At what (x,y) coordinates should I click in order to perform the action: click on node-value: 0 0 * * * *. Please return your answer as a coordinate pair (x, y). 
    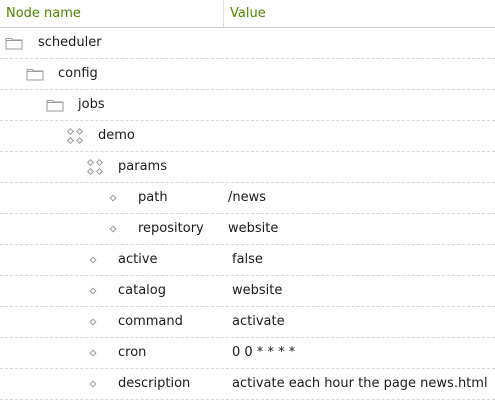
    Looking at the image, I should click on (263, 353).